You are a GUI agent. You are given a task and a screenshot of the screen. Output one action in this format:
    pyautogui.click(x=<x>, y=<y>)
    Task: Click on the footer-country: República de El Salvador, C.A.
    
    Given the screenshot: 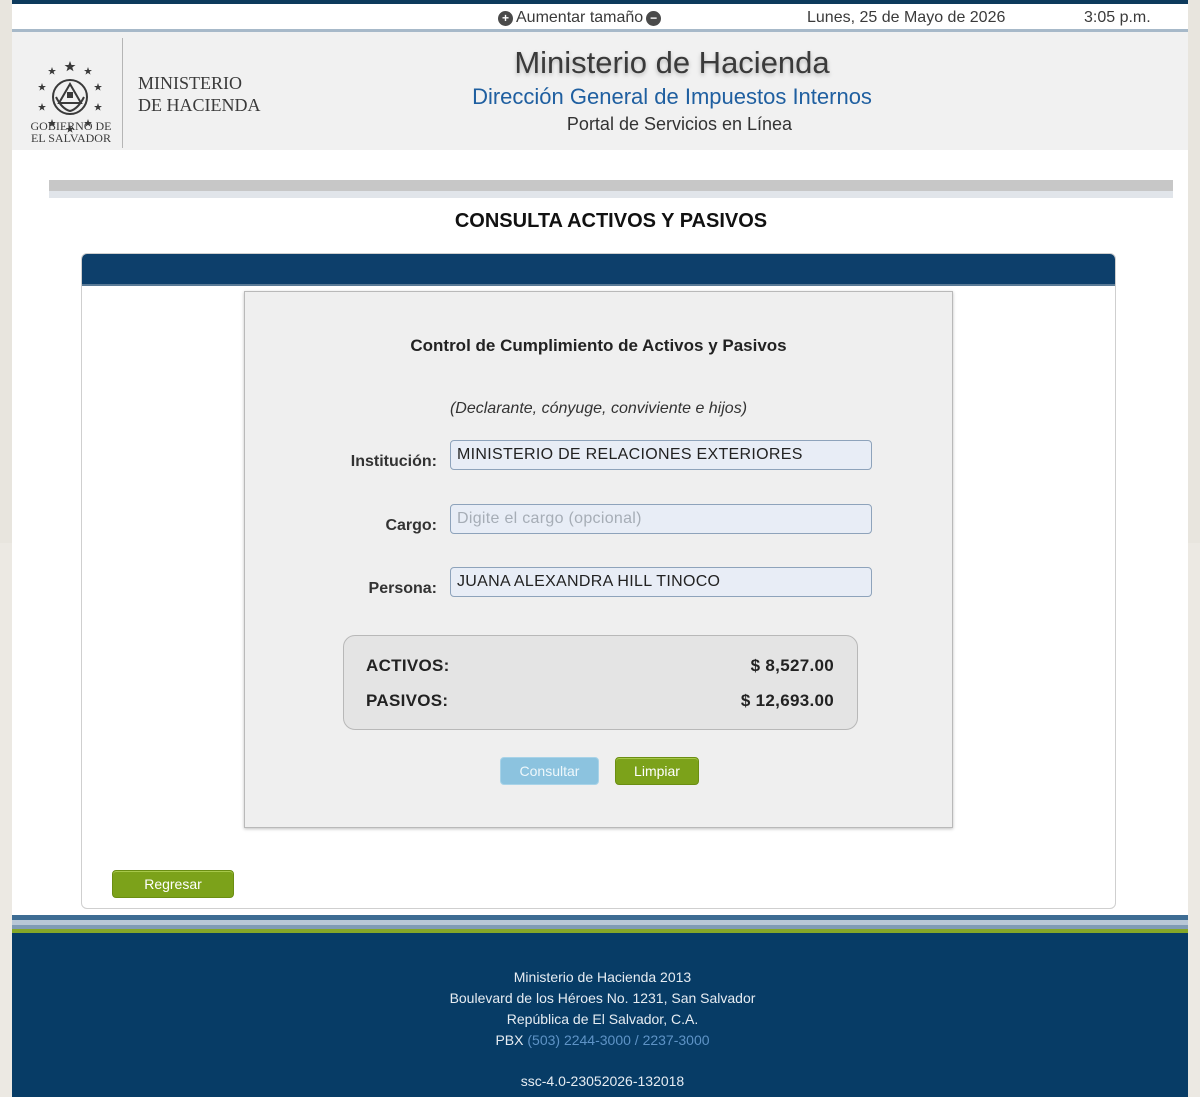 What is the action you would take?
    pyautogui.click(x=602, y=1019)
    